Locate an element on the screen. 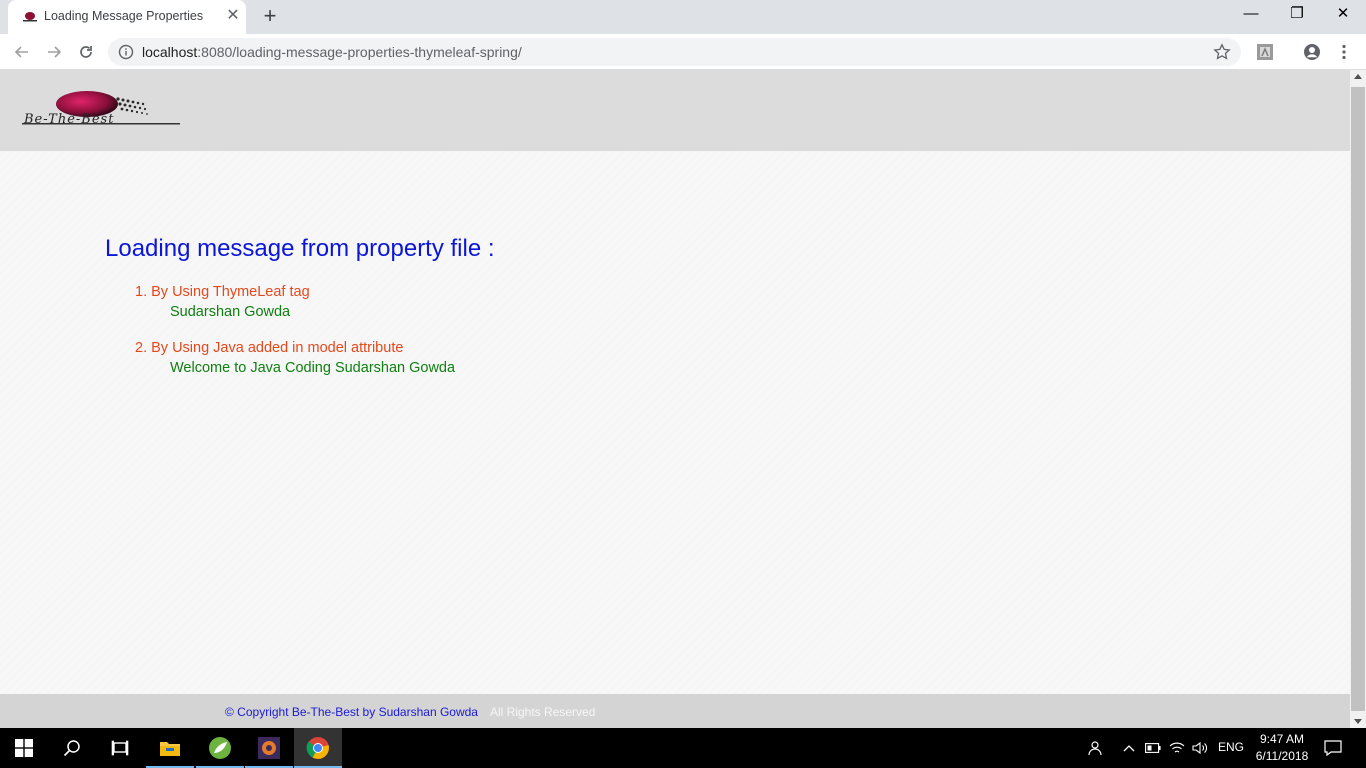 Image resolution: width=1366 pixels, height=768 pixels. restore-button: ❐ is located at coordinates (1297, 15).